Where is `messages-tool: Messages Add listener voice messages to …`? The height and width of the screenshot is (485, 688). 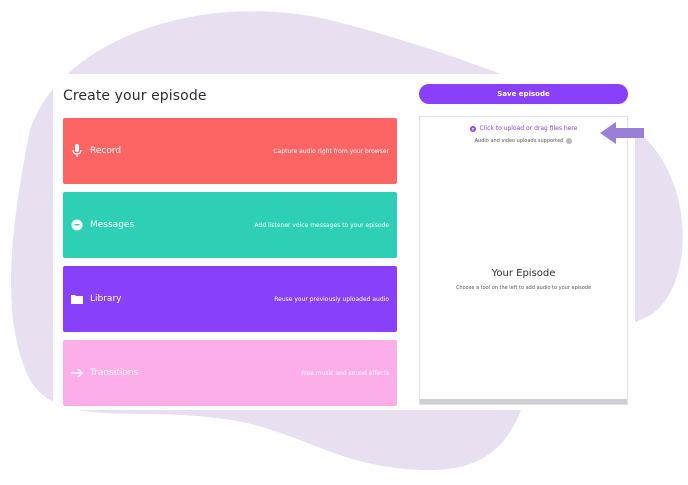
messages-tool: Messages Add listener voice messages to … is located at coordinates (230, 225).